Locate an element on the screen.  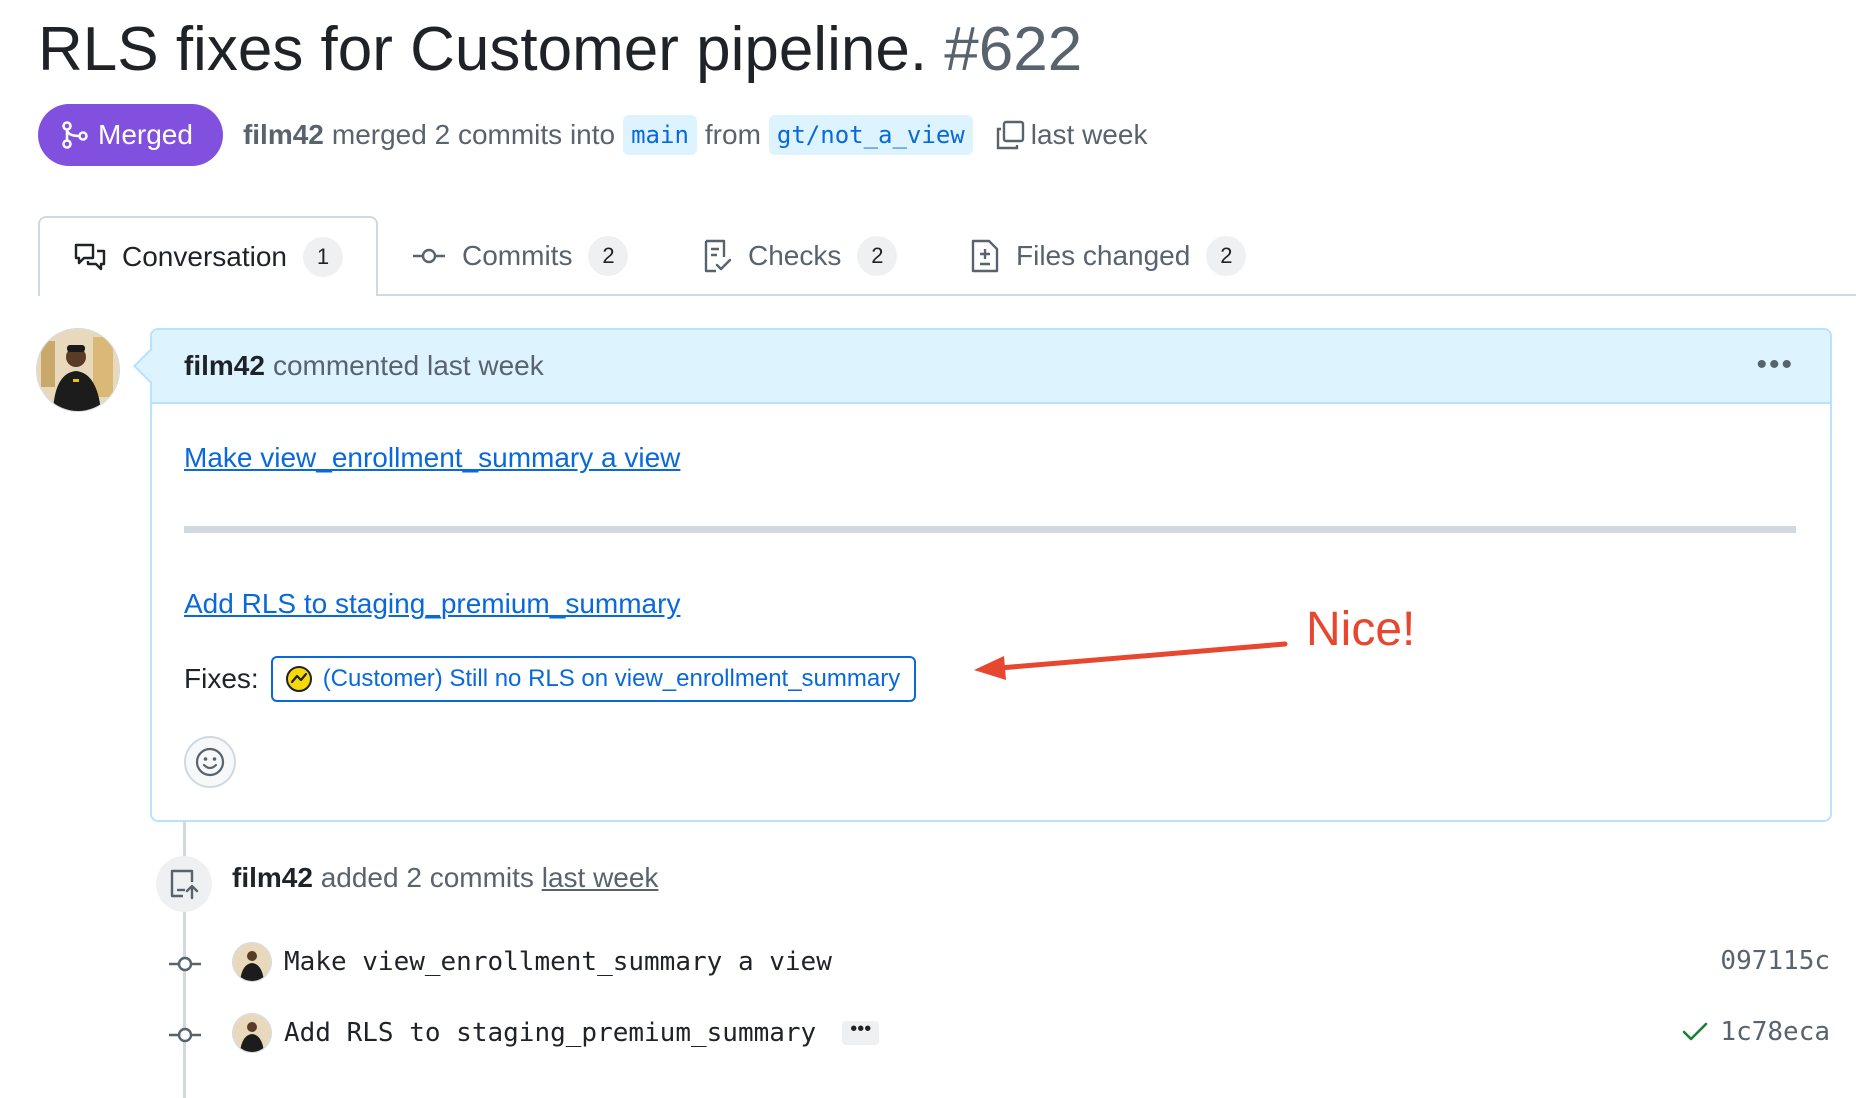
commit-message-link: Make view_enrollment_summary a view is located at coordinates (558, 962).